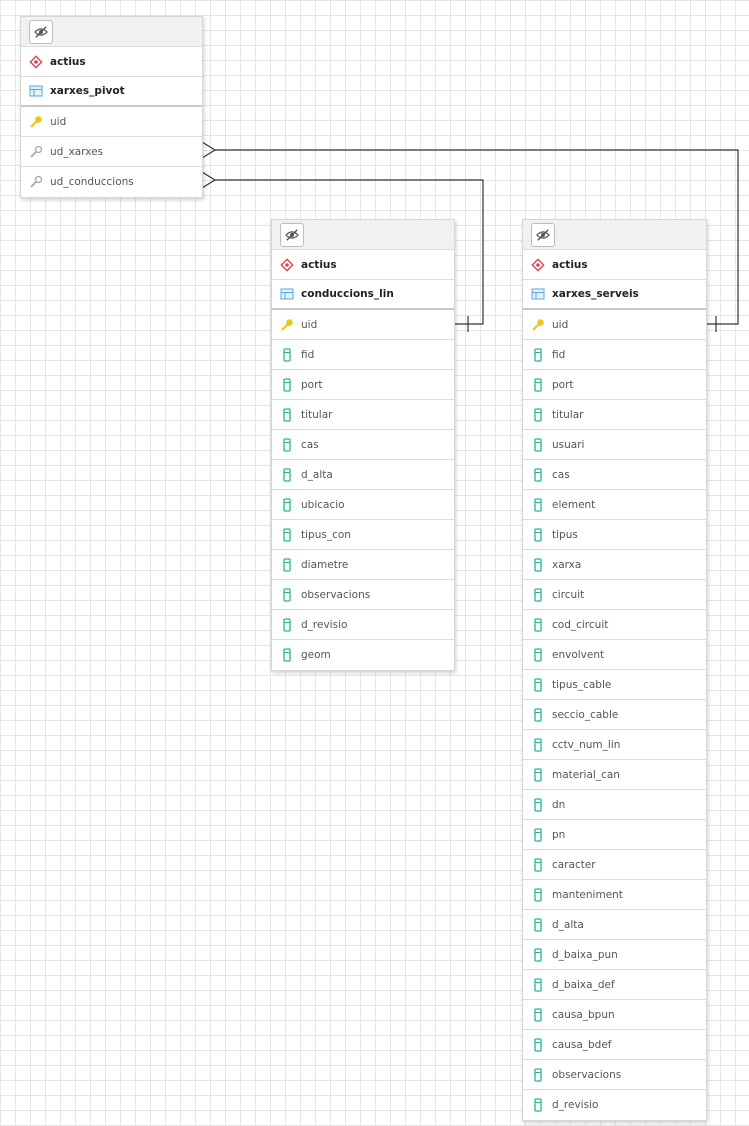  What do you see at coordinates (363, 295) in the screenshot?
I see `table-title-row: conduccions_lin` at bounding box center [363, 295].